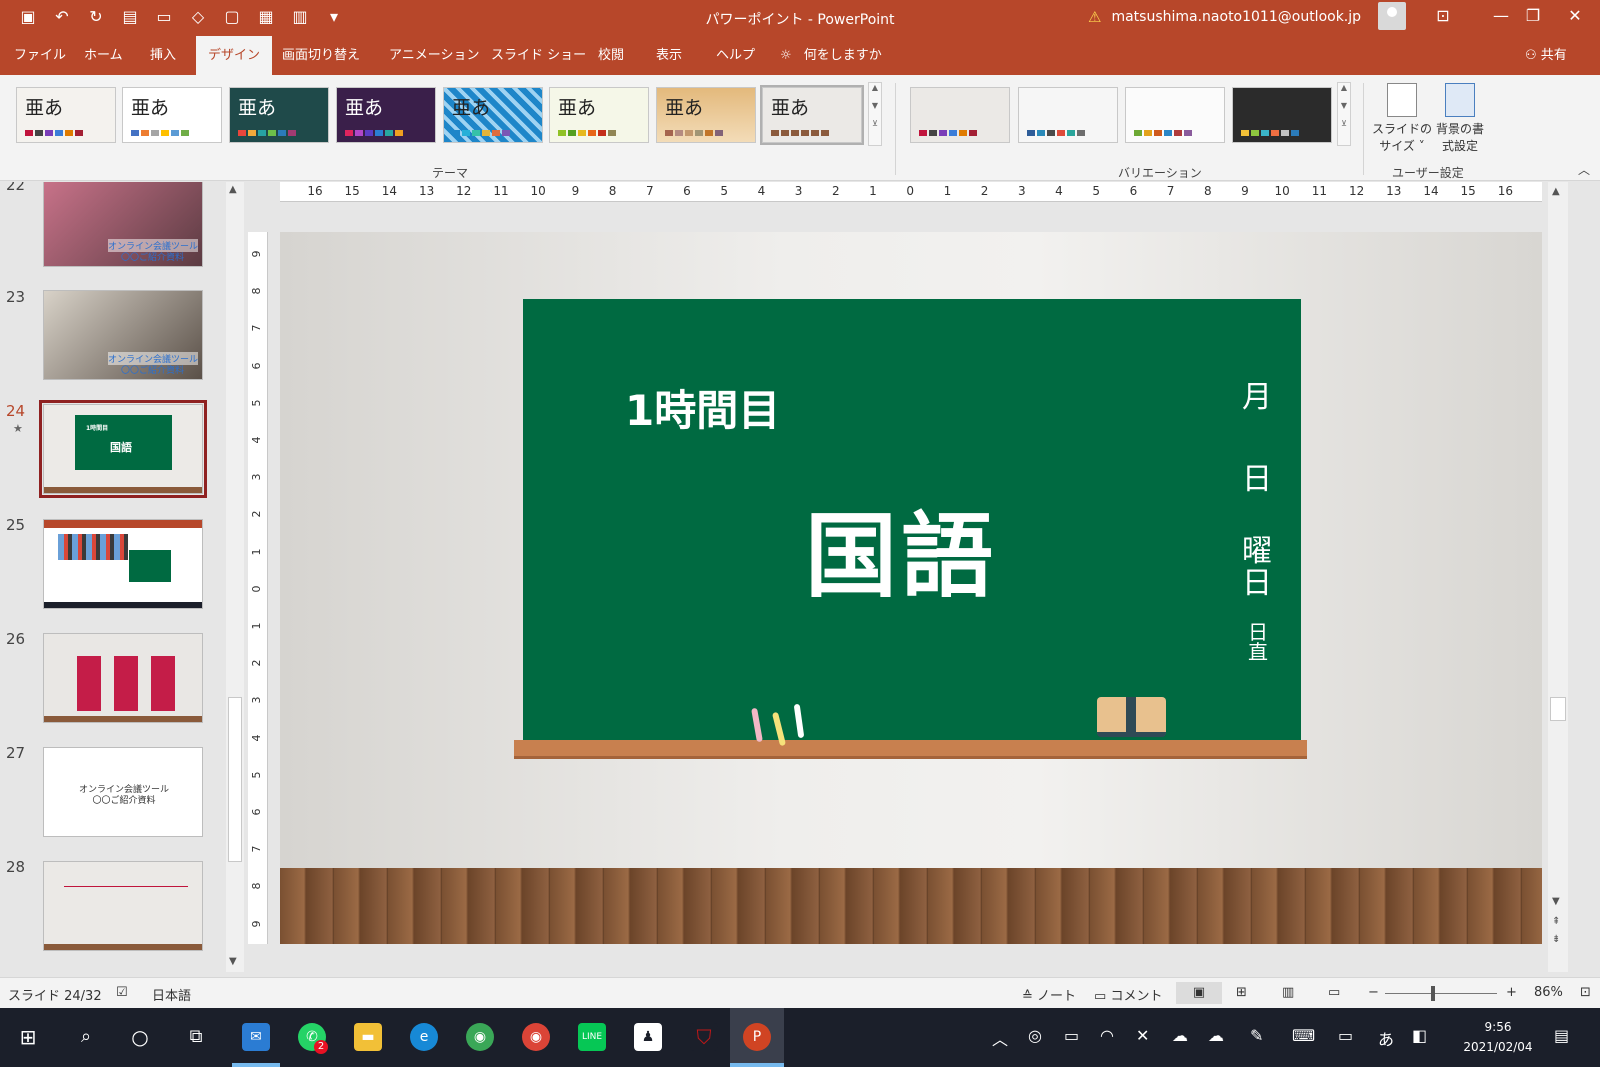  Describe the element at coordinates (40, 55) in the screenshot. I see `tab-file: ファイル` at that location.